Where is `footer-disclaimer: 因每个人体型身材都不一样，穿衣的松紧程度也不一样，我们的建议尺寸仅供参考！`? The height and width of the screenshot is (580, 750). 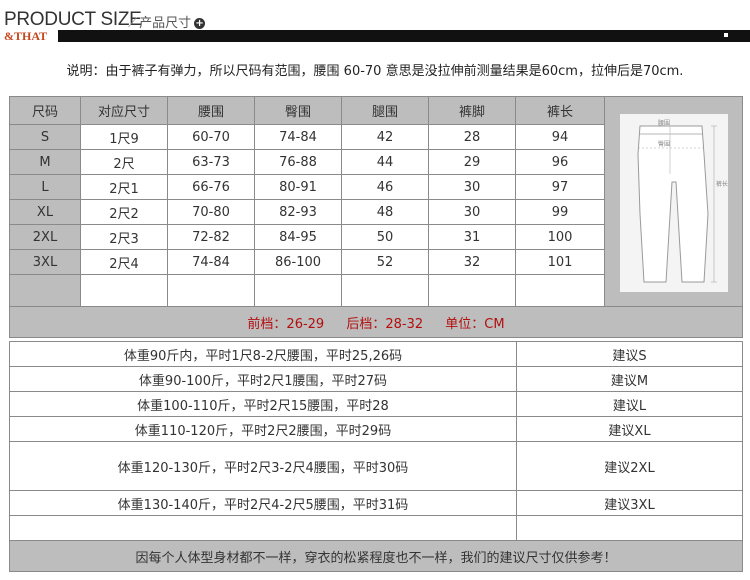 footer-disclaimer: 因每个人体型身材都不一样，穿衣的松紧程度也不一样，我们的建议尺寸仅供参考！ is located at coordinates (376, 556).